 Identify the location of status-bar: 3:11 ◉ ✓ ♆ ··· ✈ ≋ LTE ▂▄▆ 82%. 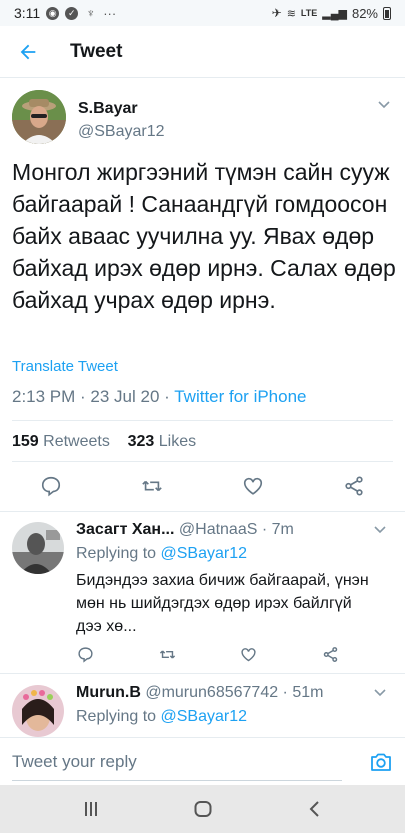
(202, 13).